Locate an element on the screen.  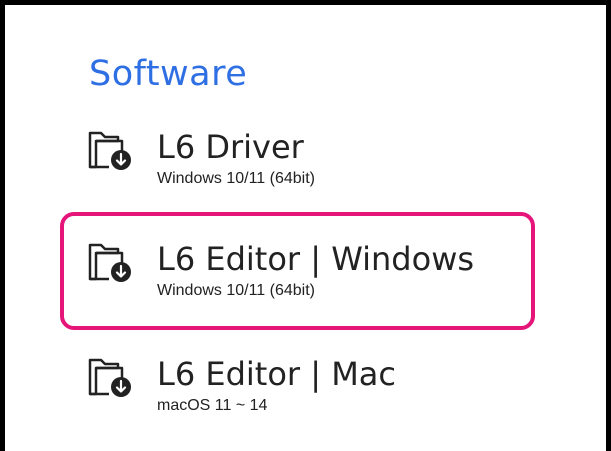
download-item-l6-editor-mac: L6 Editor | Mac macOS 11 ~ 14 is located at coordinates (310, 389).